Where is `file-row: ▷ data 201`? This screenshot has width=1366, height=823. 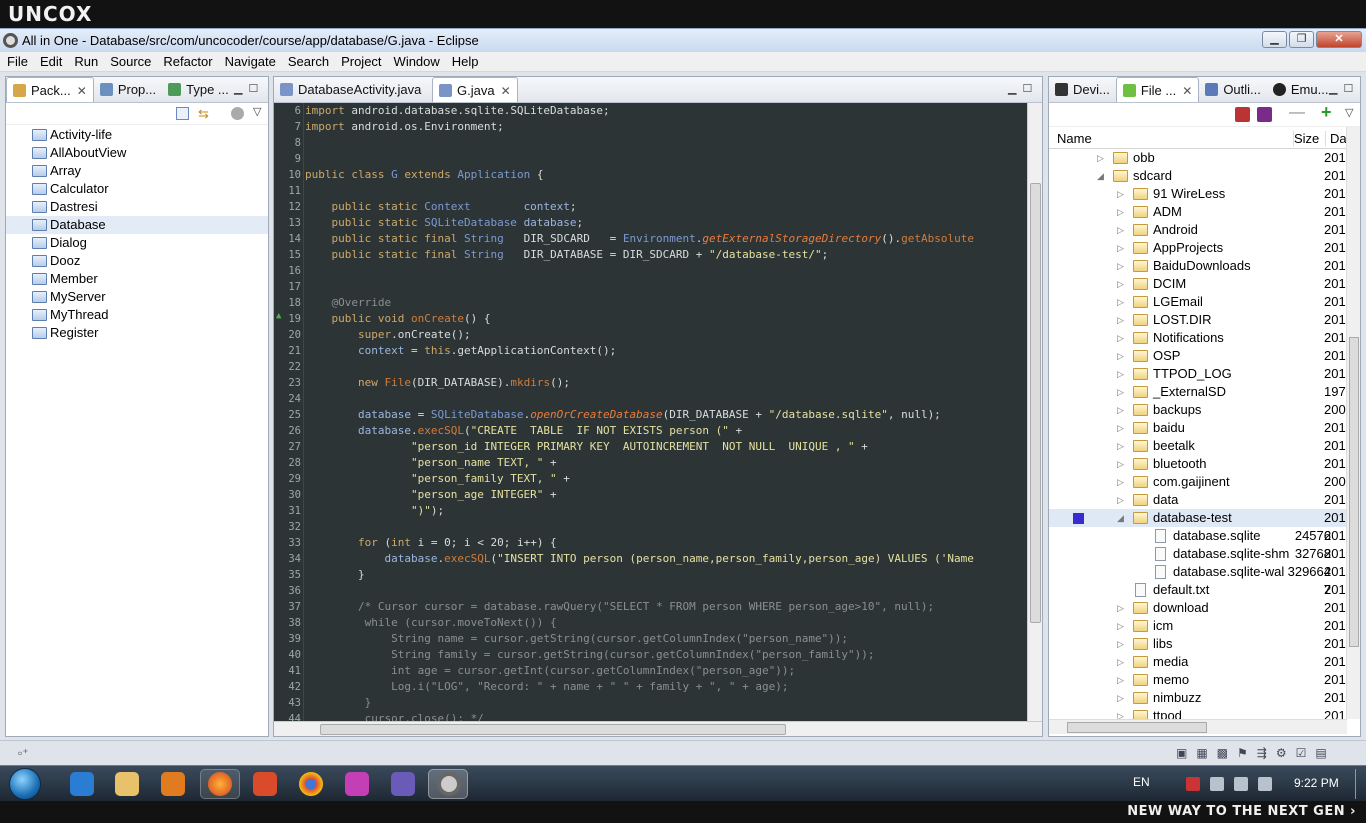
file-row: ▷ data 201 is located at coordinates (1204, 500).